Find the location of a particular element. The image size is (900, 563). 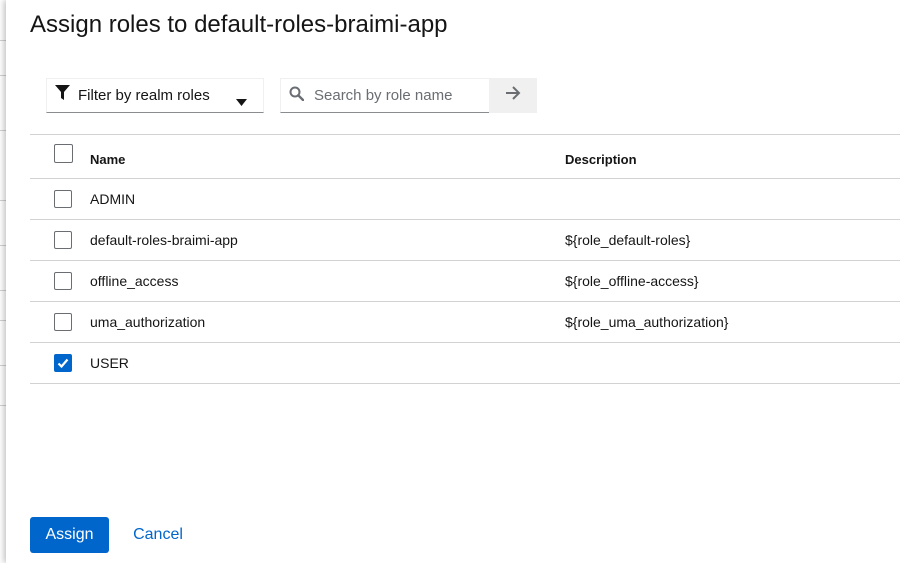

role-name: default-roles-braimi-app is located at coordinates (164, 240).